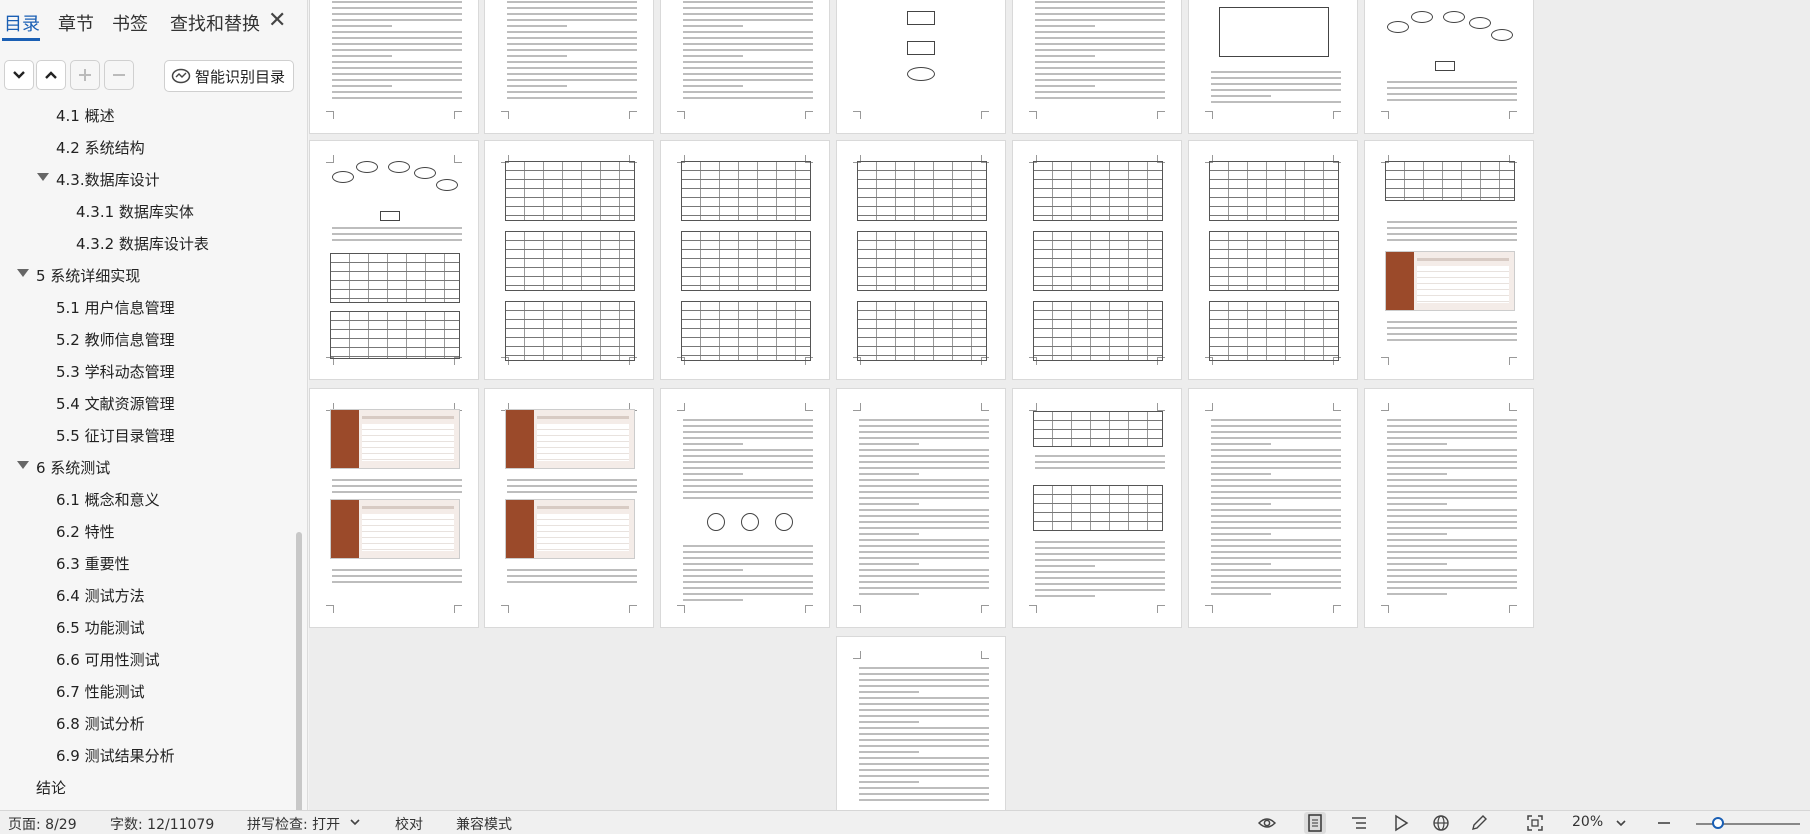 The width and height of the screenshot is (1810, 834). I want to click on zoom-out-icon, so click(1664, 823).